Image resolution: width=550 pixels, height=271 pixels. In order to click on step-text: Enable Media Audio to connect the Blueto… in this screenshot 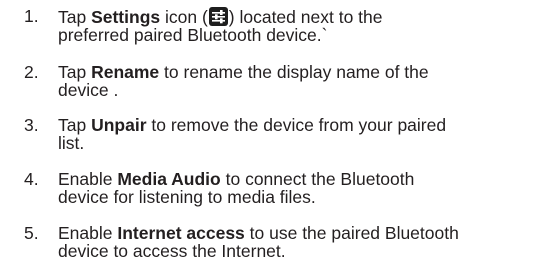, I will do `click(236, 188)`.